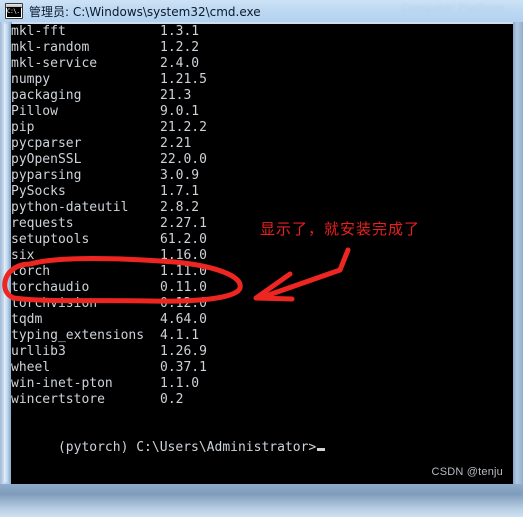  Describe the element at coordinates (42, 223) in the screenshot. I see `package-name: requests` at that location.